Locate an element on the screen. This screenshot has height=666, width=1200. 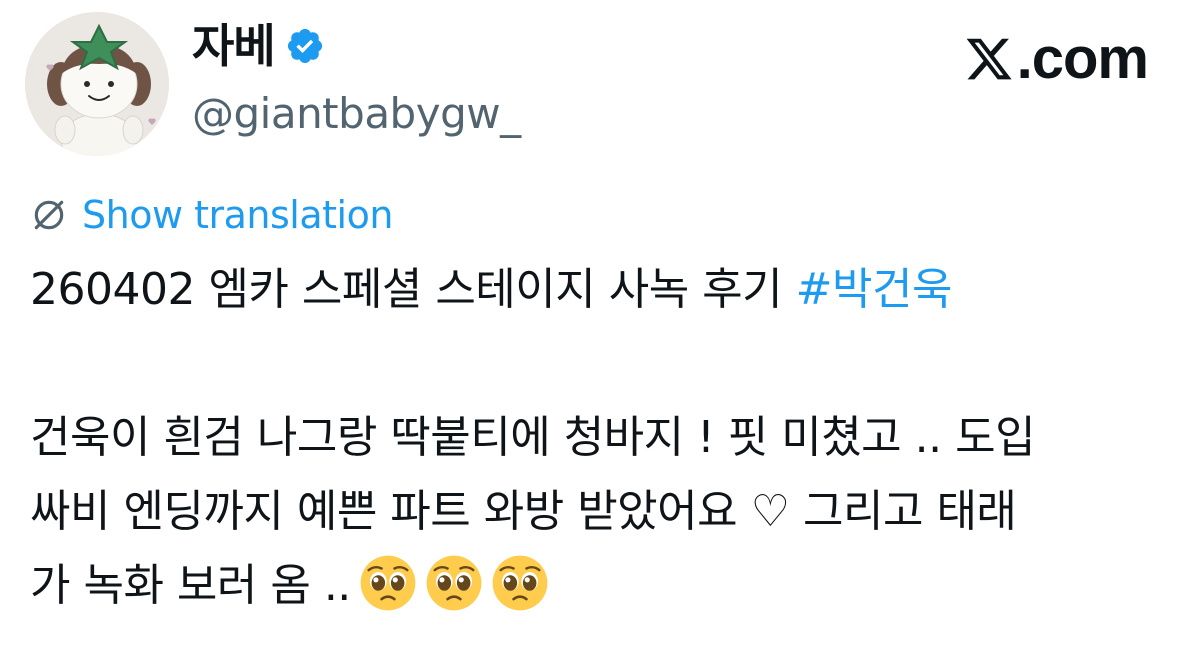
x-com-text: .com is located at coordinates (1082, 58).